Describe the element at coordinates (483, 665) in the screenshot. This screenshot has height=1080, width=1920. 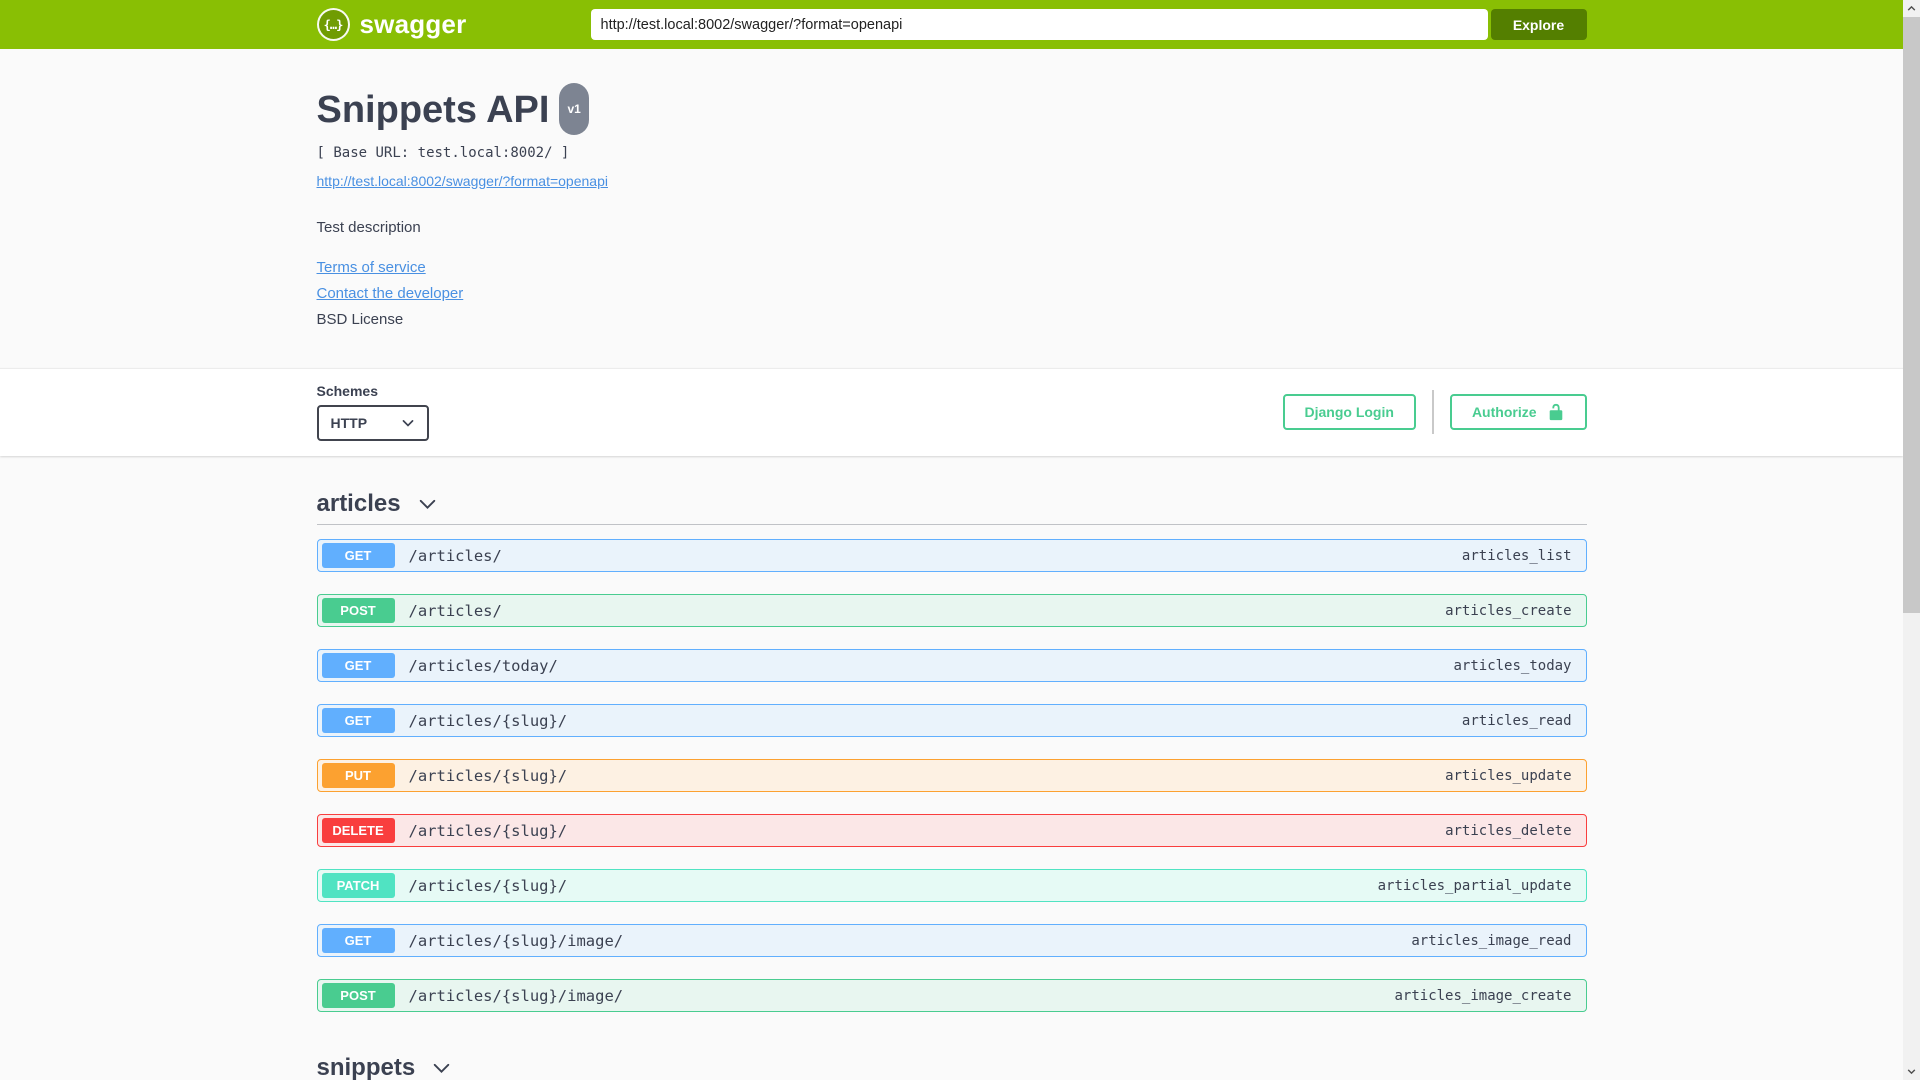
I see `operation-path: /articles/today/` at that location.